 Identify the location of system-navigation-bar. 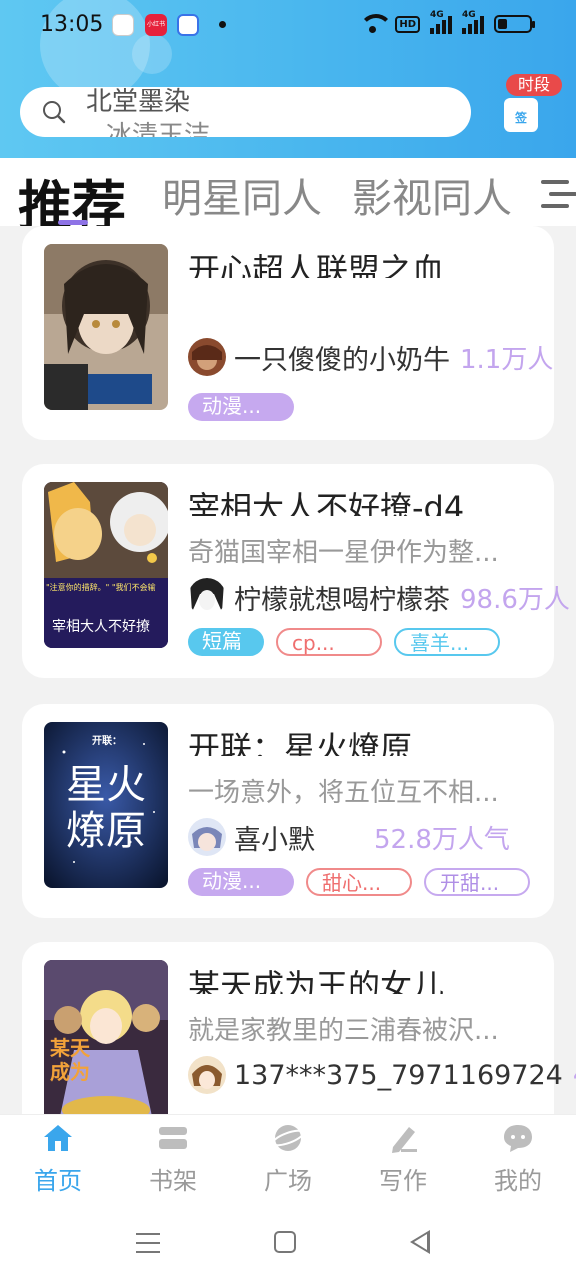
(288, 1243).